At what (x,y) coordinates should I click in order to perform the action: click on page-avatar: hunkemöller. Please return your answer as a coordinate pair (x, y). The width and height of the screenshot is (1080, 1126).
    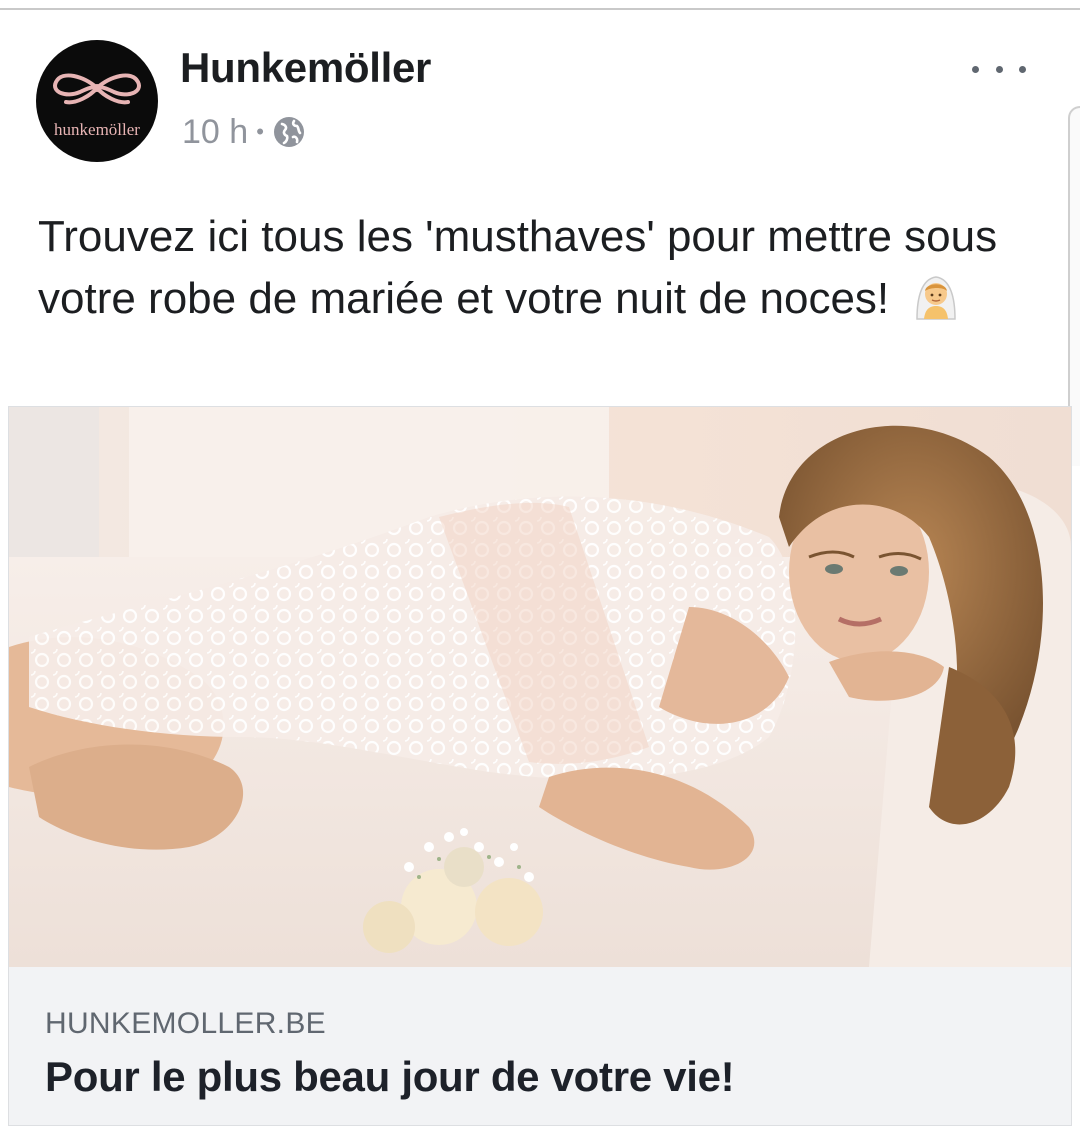
    Looking at the image, I should click on (97, 101).